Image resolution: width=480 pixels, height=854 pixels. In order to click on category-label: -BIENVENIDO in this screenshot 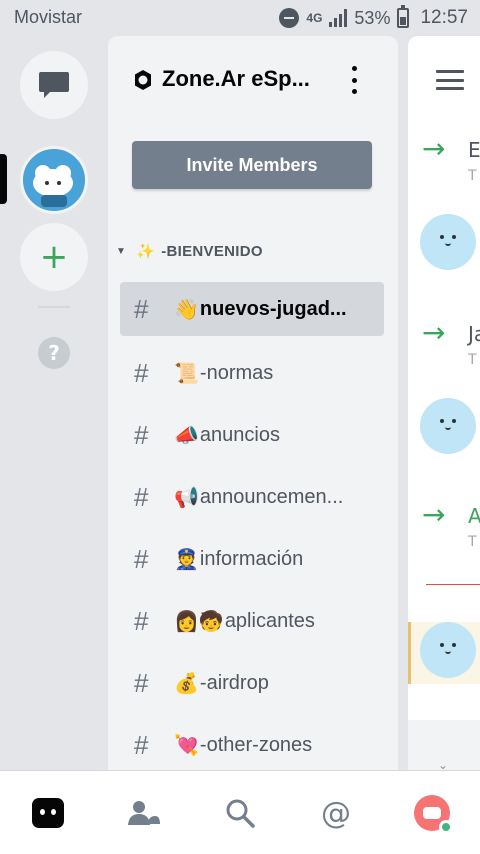, I will do `click(212, 251)`.